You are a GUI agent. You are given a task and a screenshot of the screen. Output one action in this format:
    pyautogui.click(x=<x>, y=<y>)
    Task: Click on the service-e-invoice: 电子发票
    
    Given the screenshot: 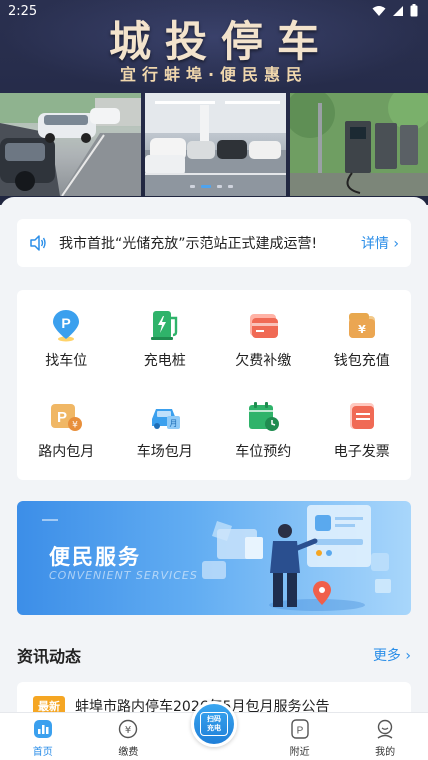 What is the action you would take?
    pyautogui.click(x=362, y=437)
    